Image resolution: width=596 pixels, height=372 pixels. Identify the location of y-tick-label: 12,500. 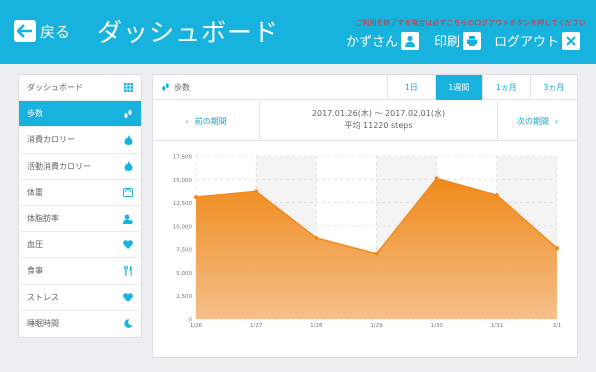
(183, 204).